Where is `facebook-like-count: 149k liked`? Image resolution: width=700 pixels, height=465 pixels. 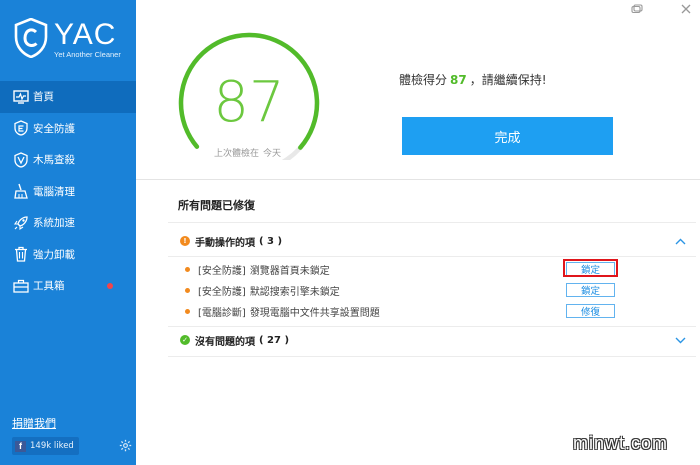
facebook-like-count: 149k liked is located at coordinates (52, 446).